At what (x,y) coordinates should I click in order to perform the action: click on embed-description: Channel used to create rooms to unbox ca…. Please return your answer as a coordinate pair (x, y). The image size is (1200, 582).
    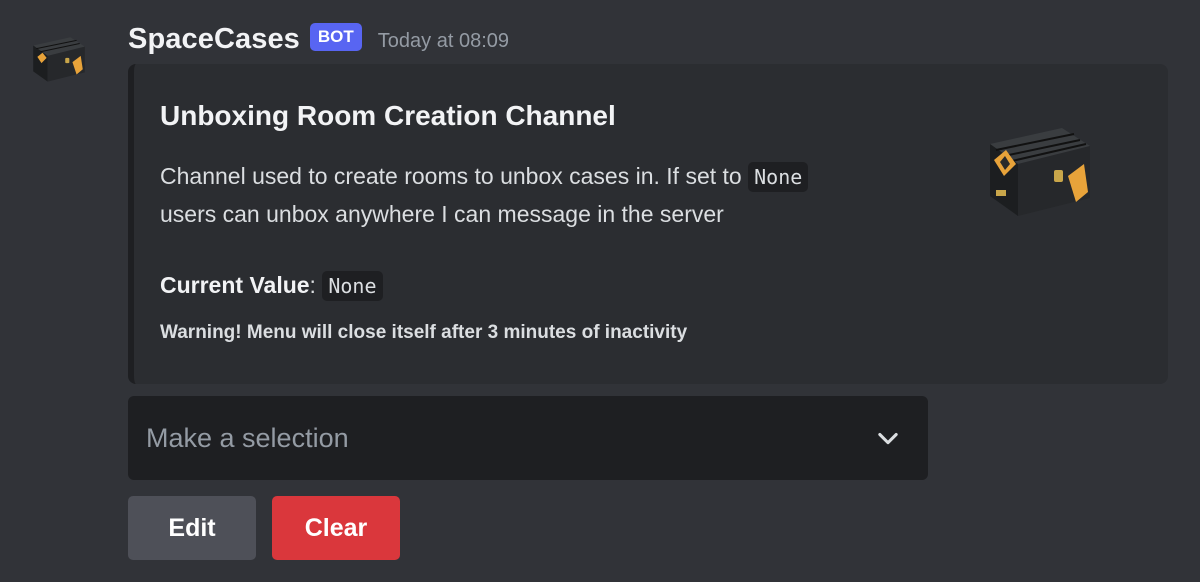
    Looking at the image, I should click on (540, 195).